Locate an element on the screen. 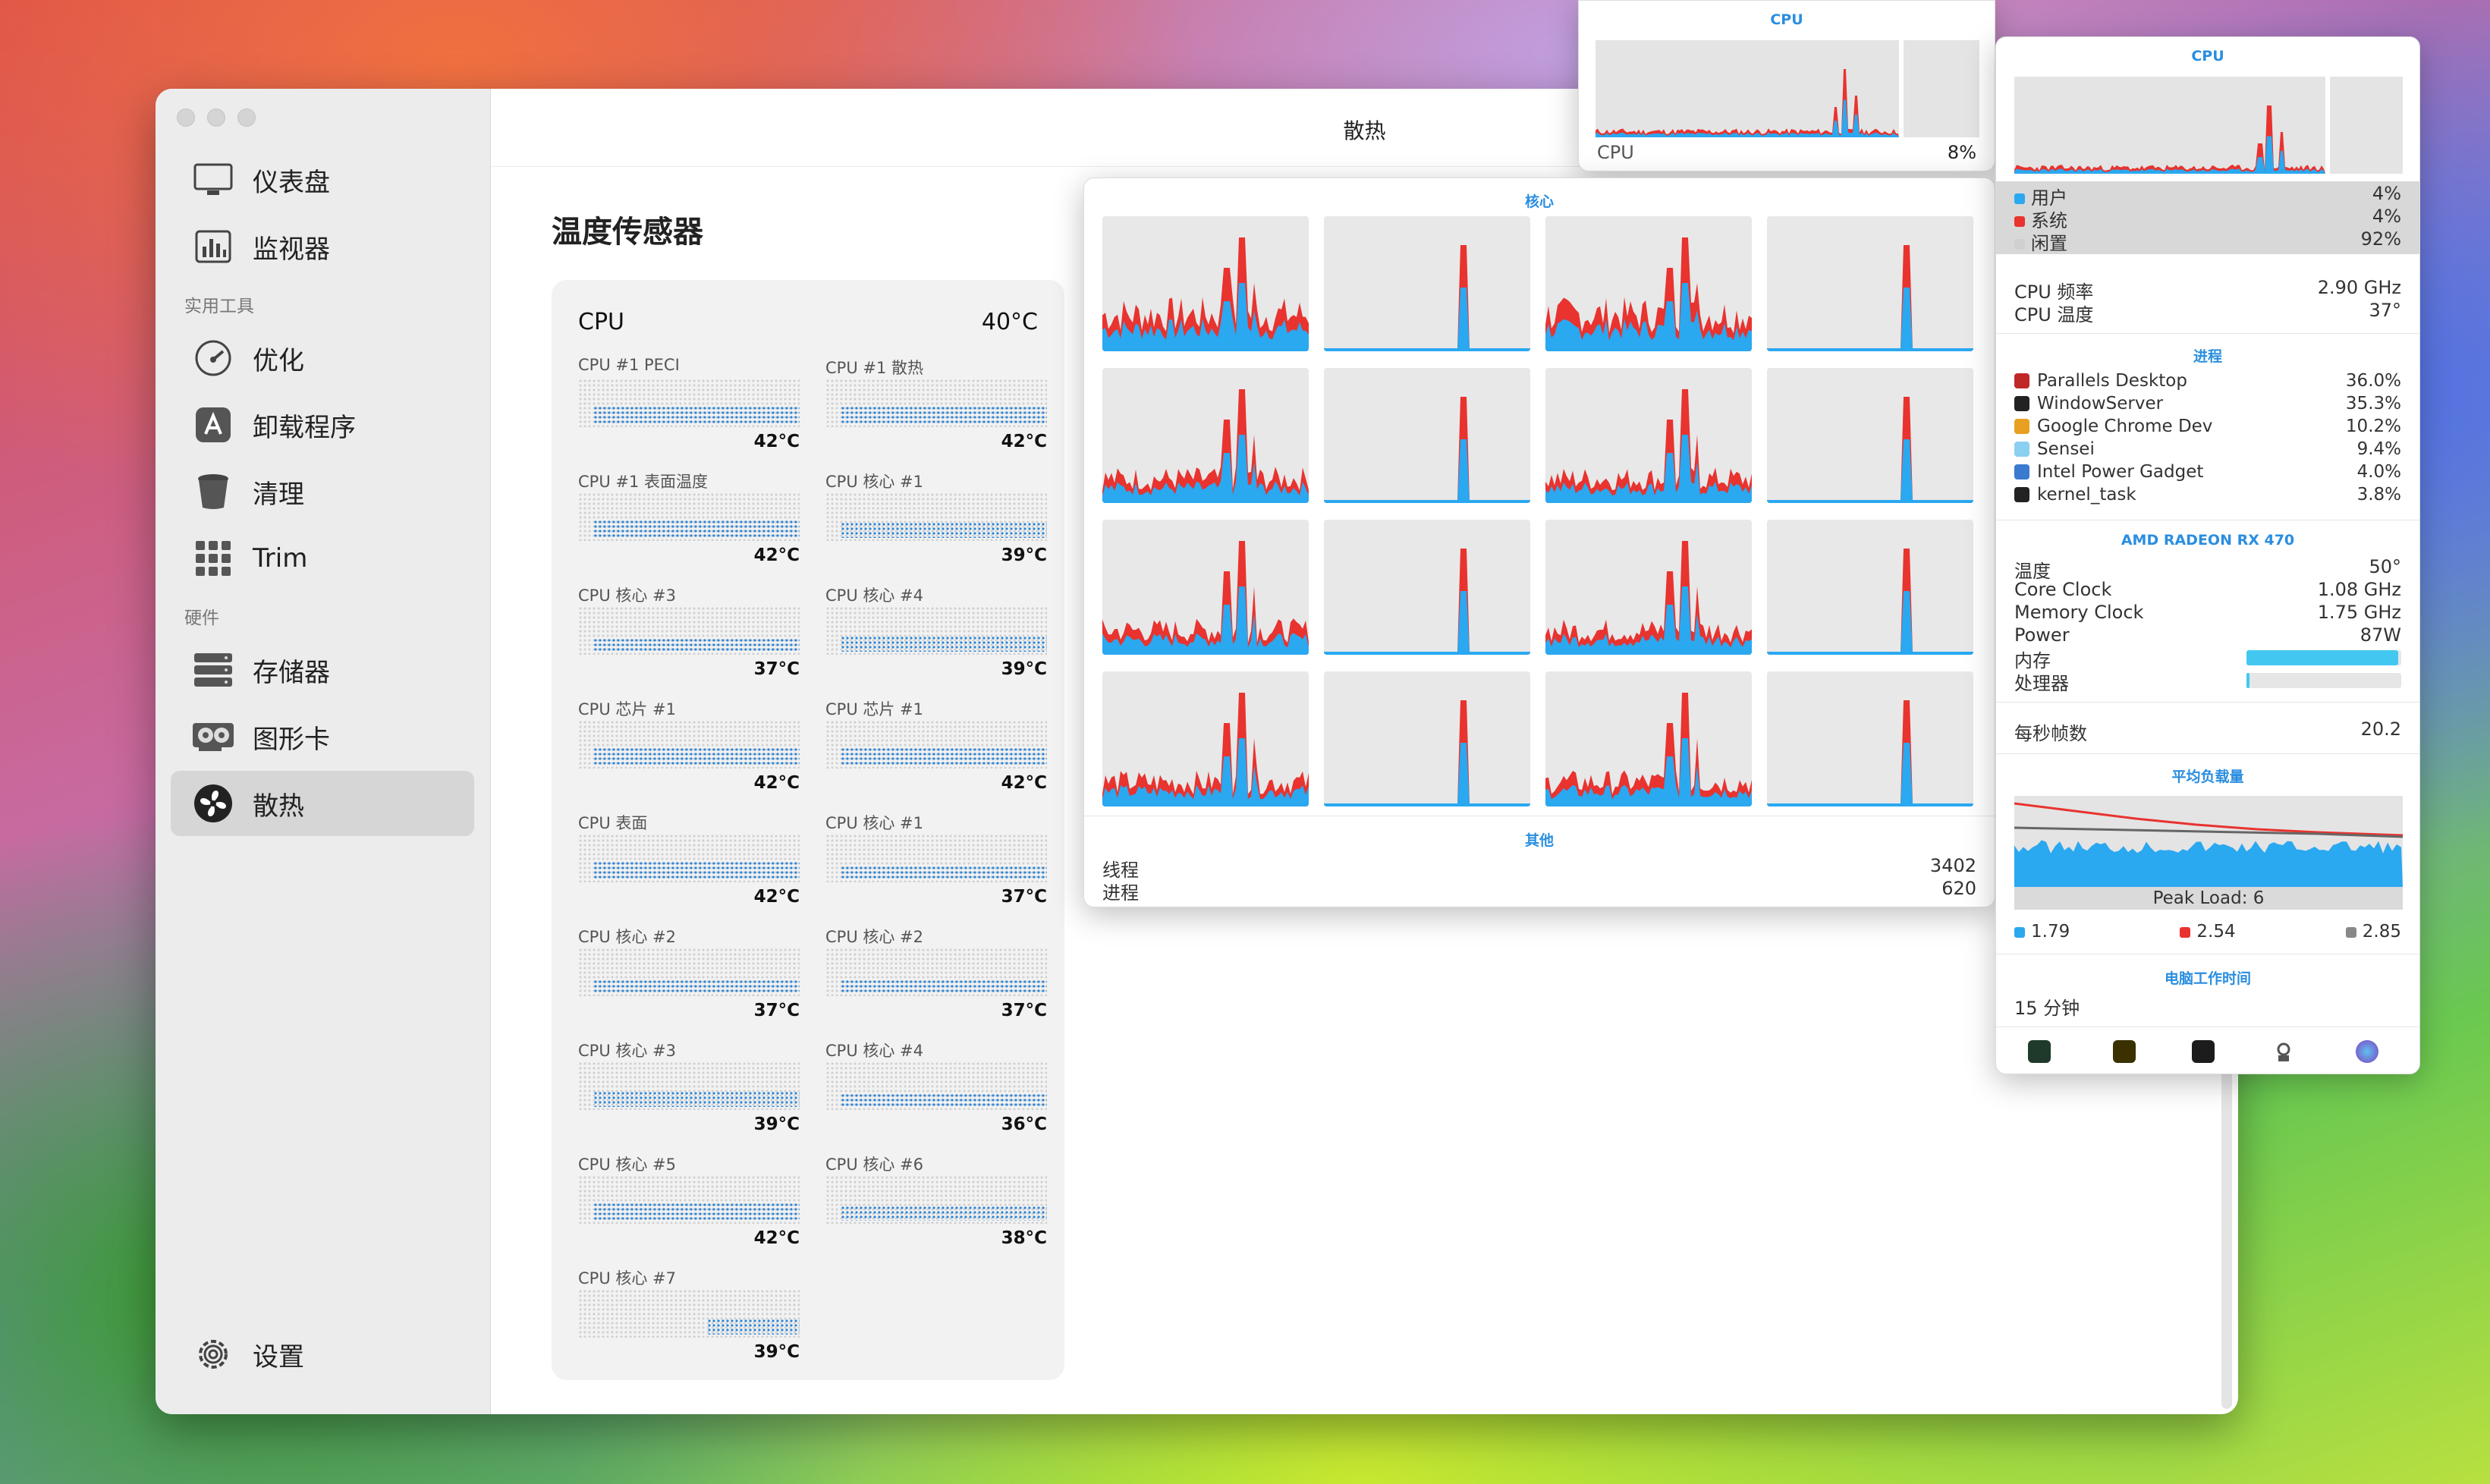 The width and height of the screenshot is (2490, 1484). fps-value: 20.2 is located at coordinates (2380, 729).